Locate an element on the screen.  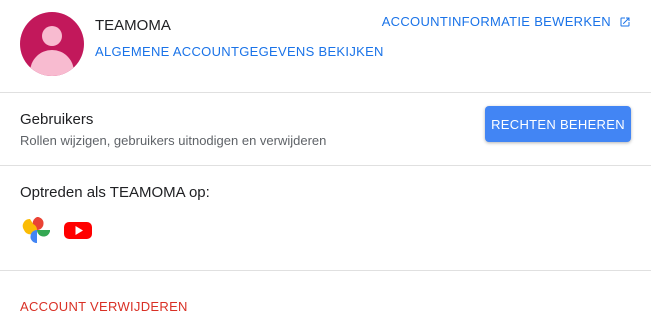
edit-account-info-label: ACCOUNTINFORMATIE BEWERKEN is located at coordinates (496, 21).